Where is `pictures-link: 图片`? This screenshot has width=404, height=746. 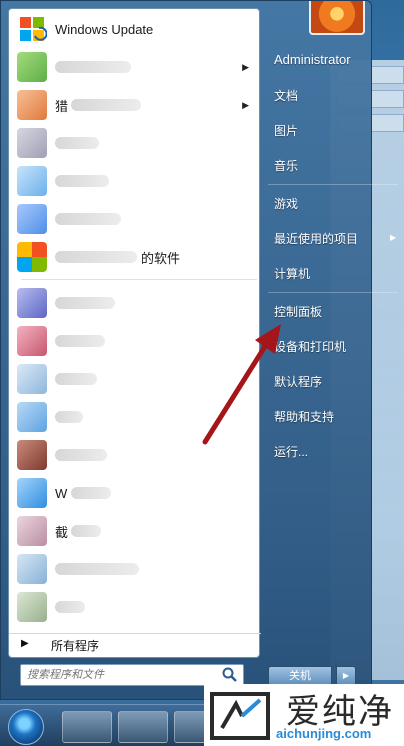 pictures-link: 图片 is located at coordinates (286, 130).